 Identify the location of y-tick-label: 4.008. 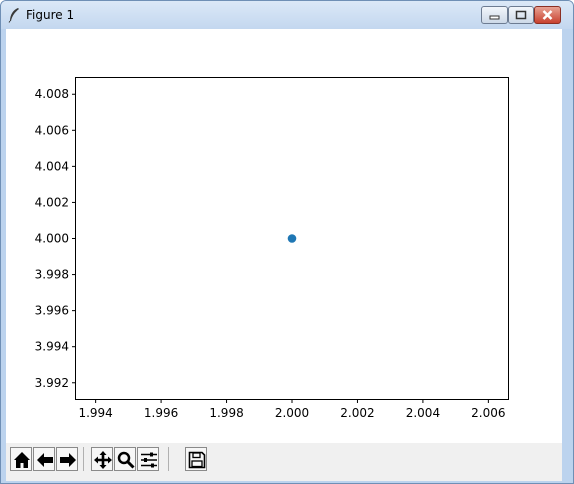
(52, 94).